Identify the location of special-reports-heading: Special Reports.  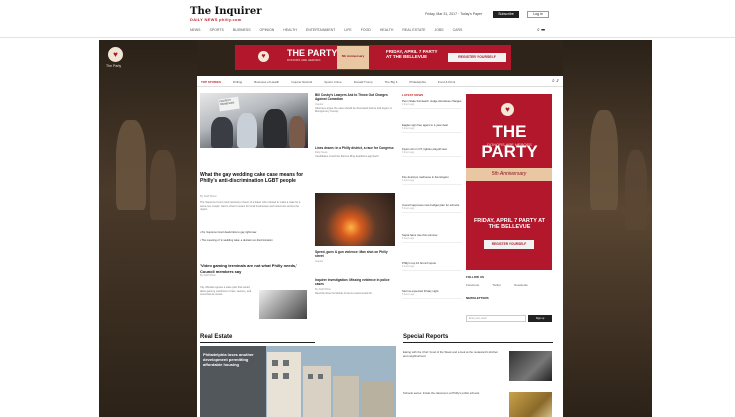
(425, 337).